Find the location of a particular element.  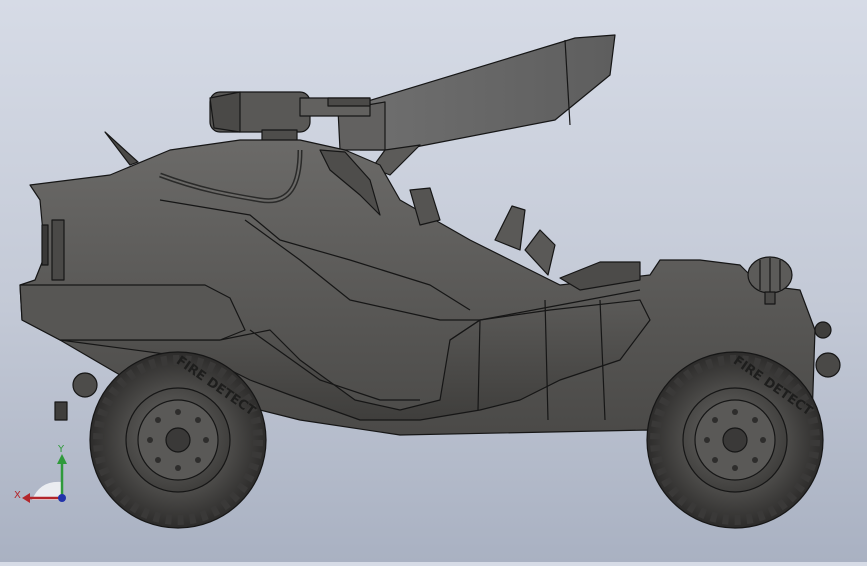

y-axis-label: Y is located at coordinates (61, 449).